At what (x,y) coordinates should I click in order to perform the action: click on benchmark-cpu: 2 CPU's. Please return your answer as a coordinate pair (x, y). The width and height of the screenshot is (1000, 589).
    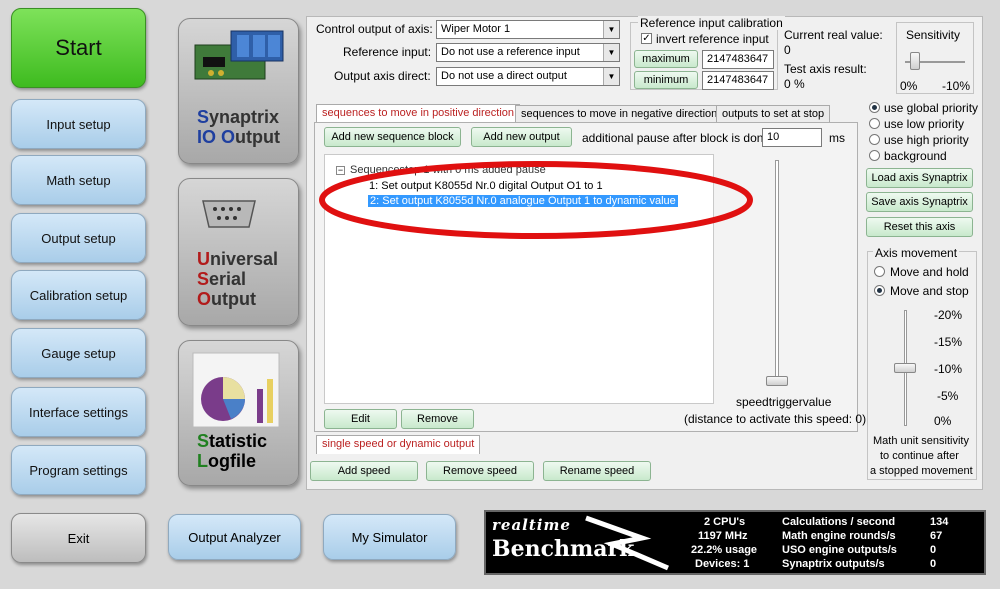
    Looking at the image, I should click on (725, 522).